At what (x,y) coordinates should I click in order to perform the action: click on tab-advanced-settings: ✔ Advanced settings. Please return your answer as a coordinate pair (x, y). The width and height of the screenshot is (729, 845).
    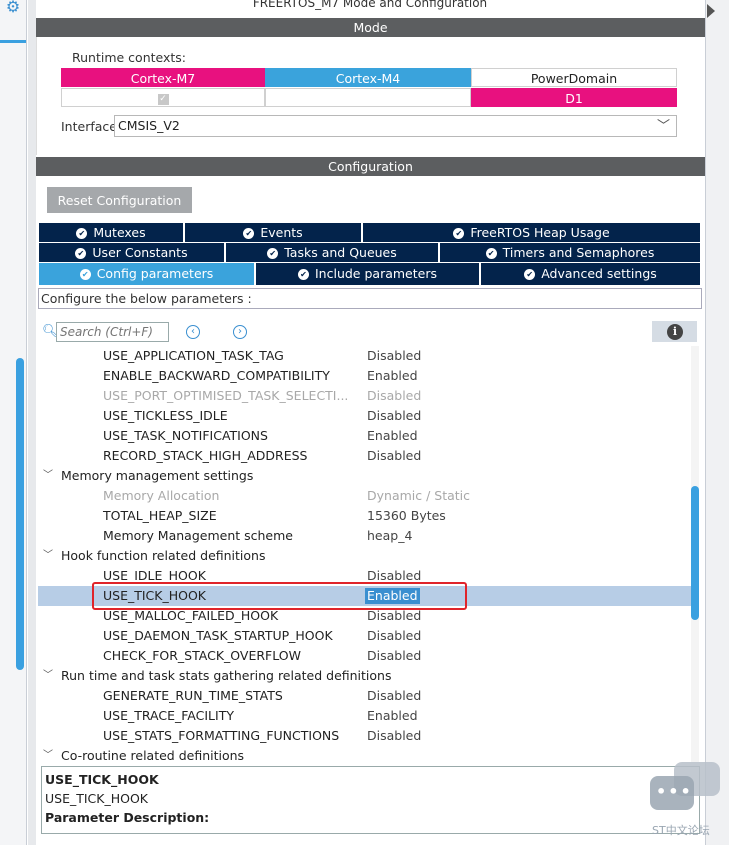
    Looking at the image, I should click on (590, 274).